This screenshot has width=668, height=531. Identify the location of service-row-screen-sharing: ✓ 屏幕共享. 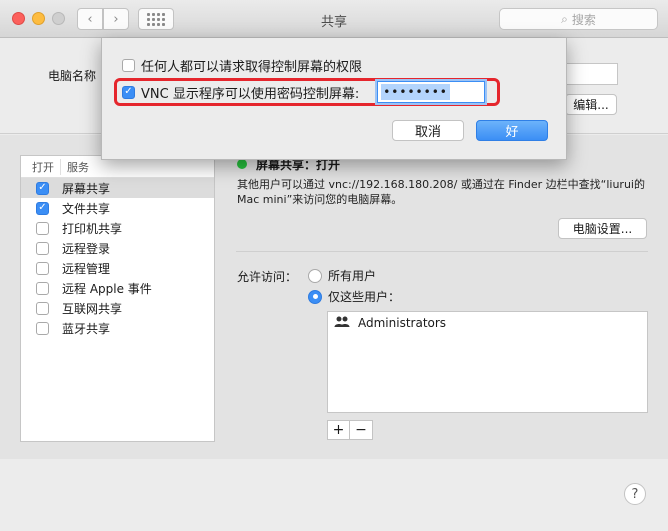
(117, 188).